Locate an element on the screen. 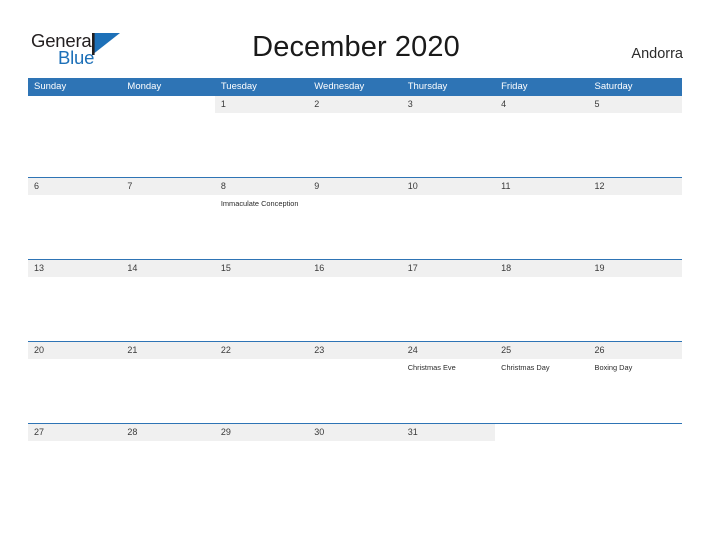 The height and width of the screenshot is (550, 712). day-events: Immaculate Conception is located at coordinates (261, 202).